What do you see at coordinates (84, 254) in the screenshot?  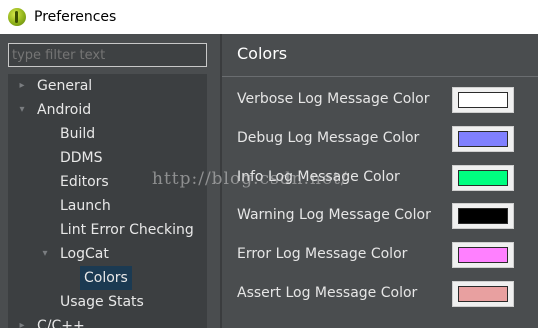 I see `tree-item-logcat: LogCat` at bounding box center [84, 254].